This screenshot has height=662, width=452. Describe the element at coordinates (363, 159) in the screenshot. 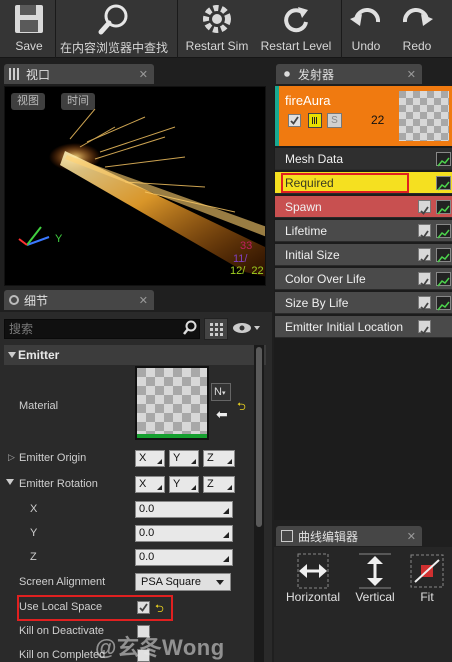

I see `module-mesh-data: Mesh Data` at that location.